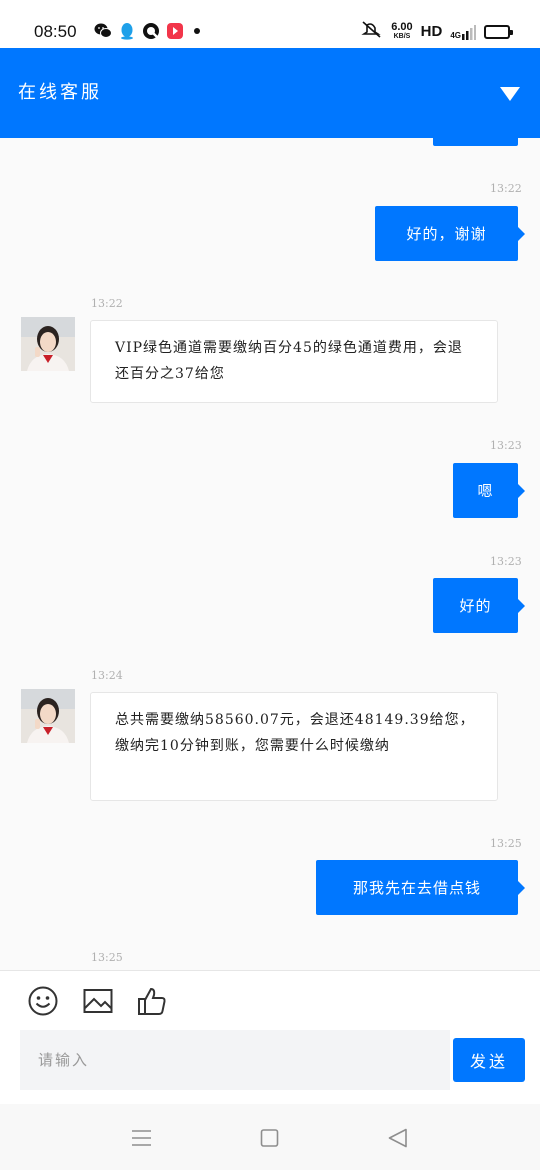  Describe the element at coordinates (398, 1138) in the screenshot. I see `back-icon` at that location.